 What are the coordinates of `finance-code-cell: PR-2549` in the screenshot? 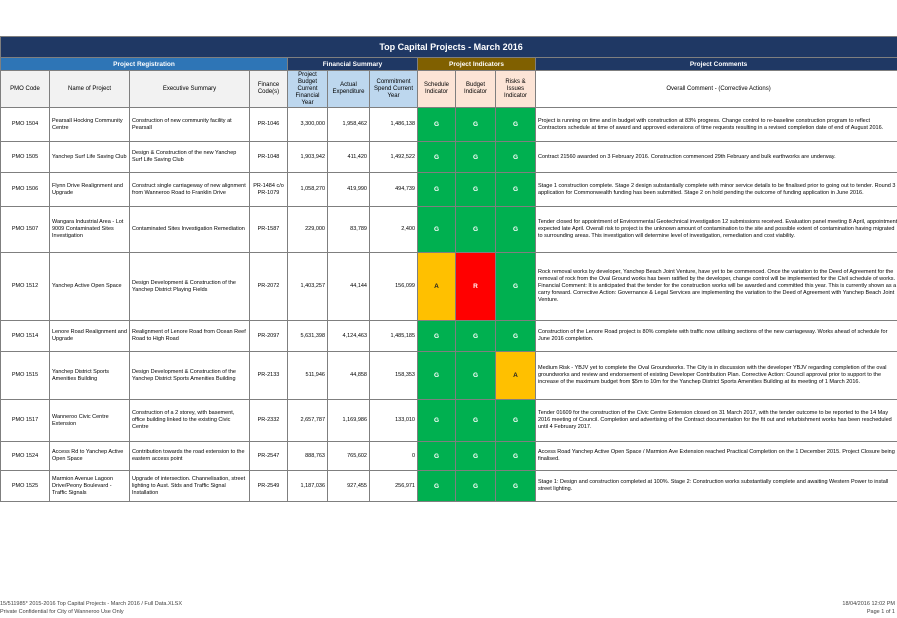 It's located at (268, 486).